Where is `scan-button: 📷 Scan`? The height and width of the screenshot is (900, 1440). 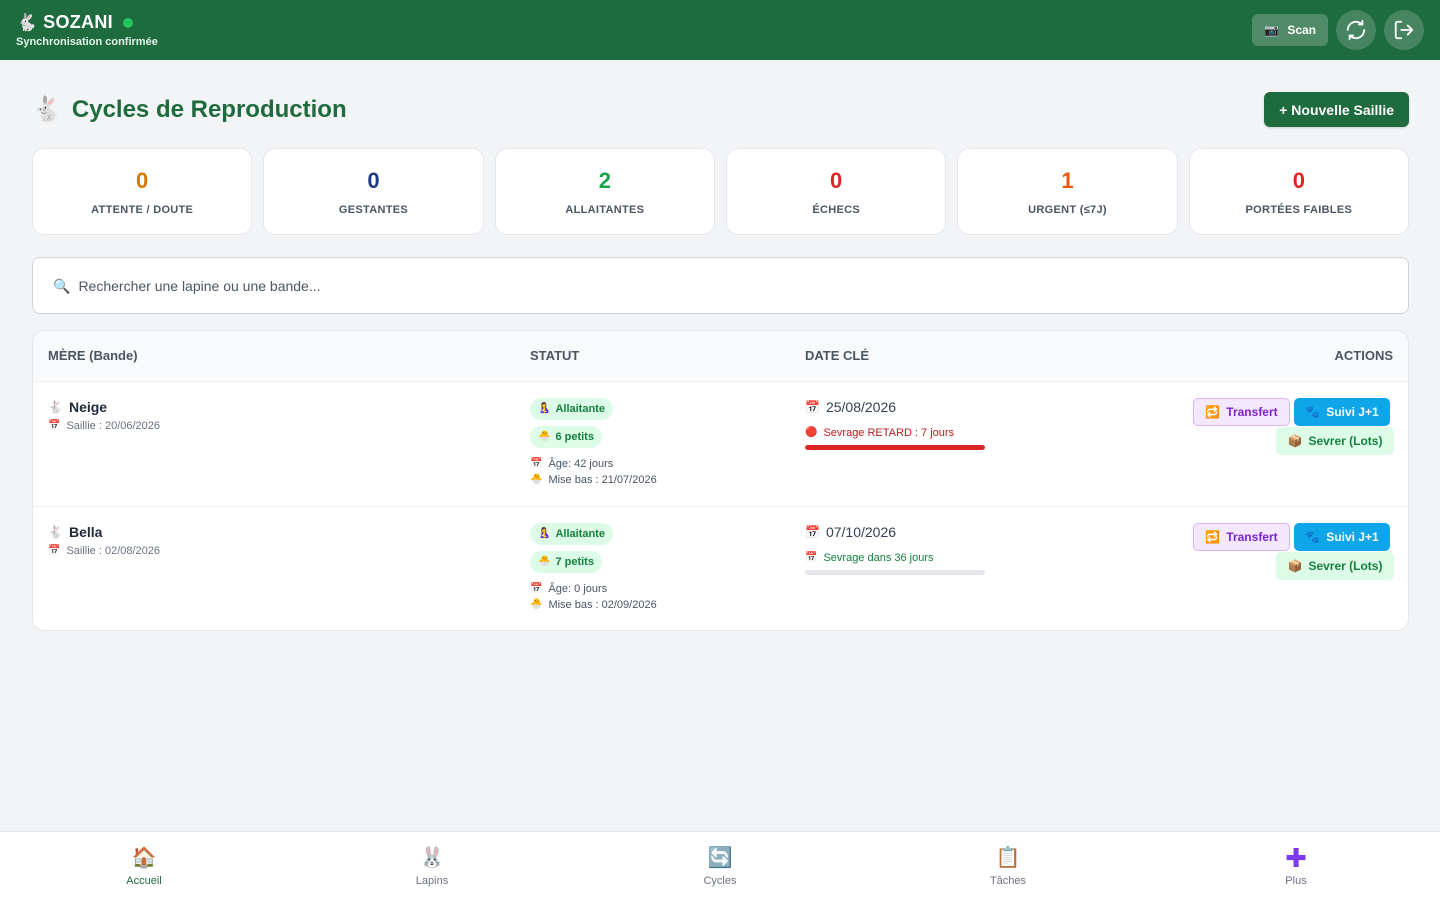 scan-button: 📷 Scan is located at coordinates (1290, 30).